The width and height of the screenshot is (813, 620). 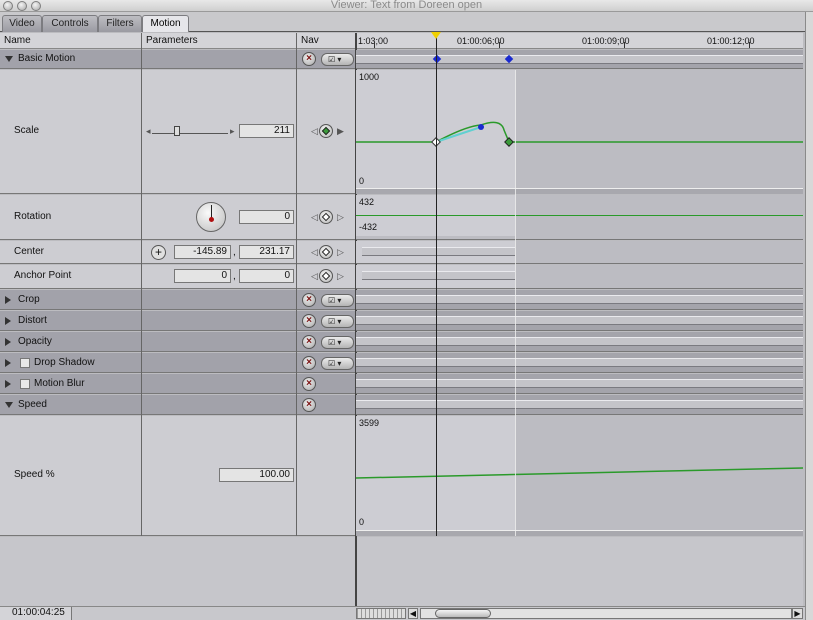 I want to click on param-label: Speed %, so click(x=34, y=474).